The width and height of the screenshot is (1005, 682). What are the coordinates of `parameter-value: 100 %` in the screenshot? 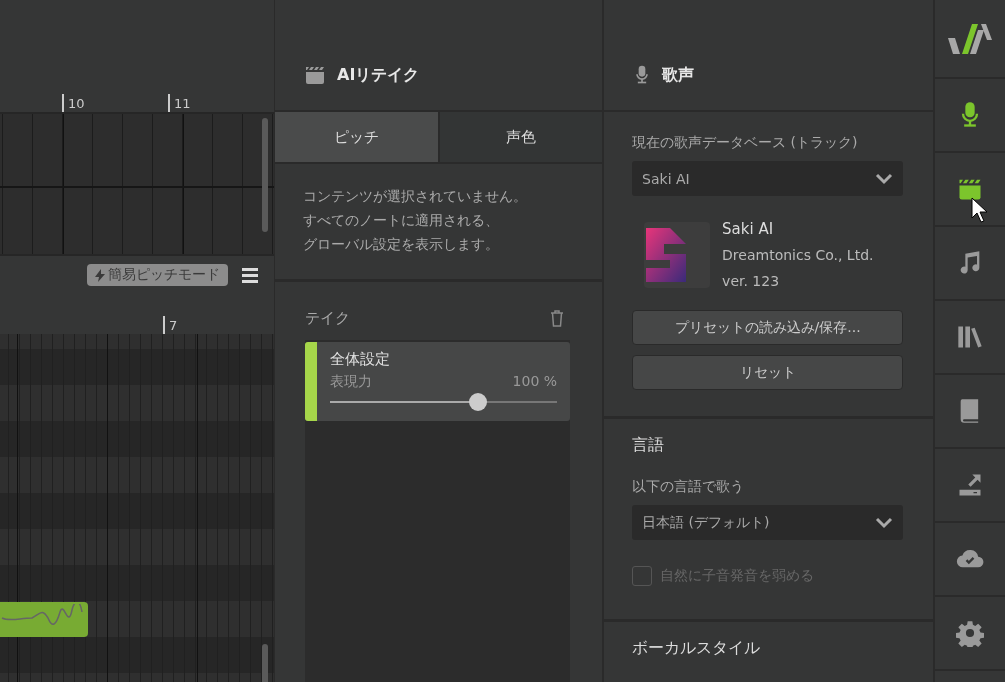 It's located at (535, 382).